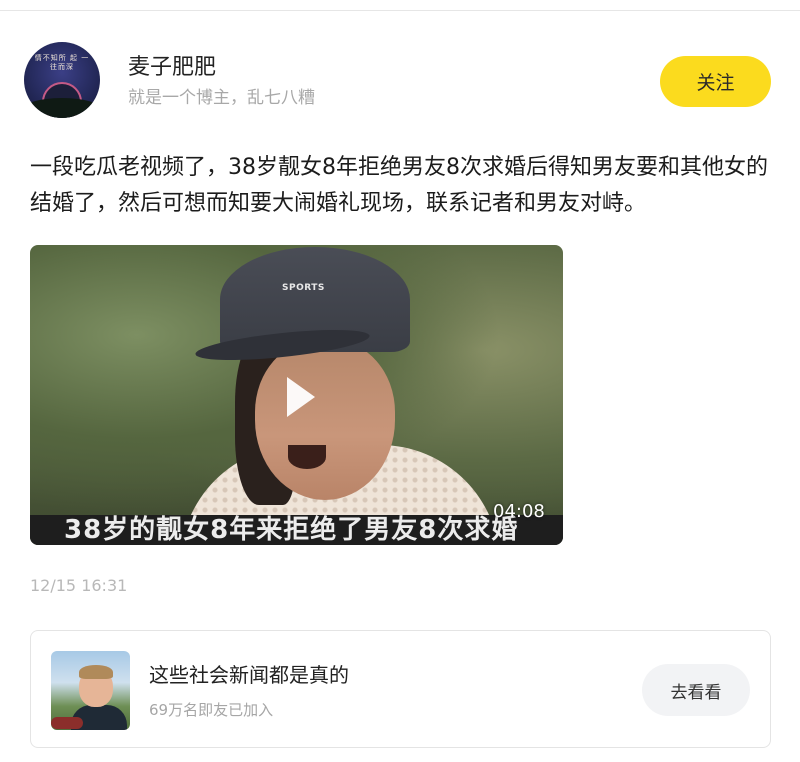  I want to click on top-divider, so click(400, 10).